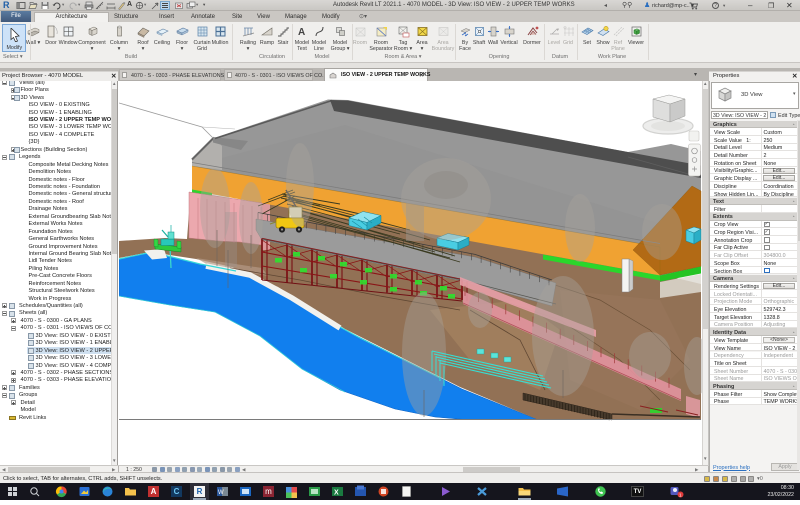 The image size is (800, 505). Describe the element at coordinates (336, 493) in the screenshot. I see `svg-text: X` at that location.